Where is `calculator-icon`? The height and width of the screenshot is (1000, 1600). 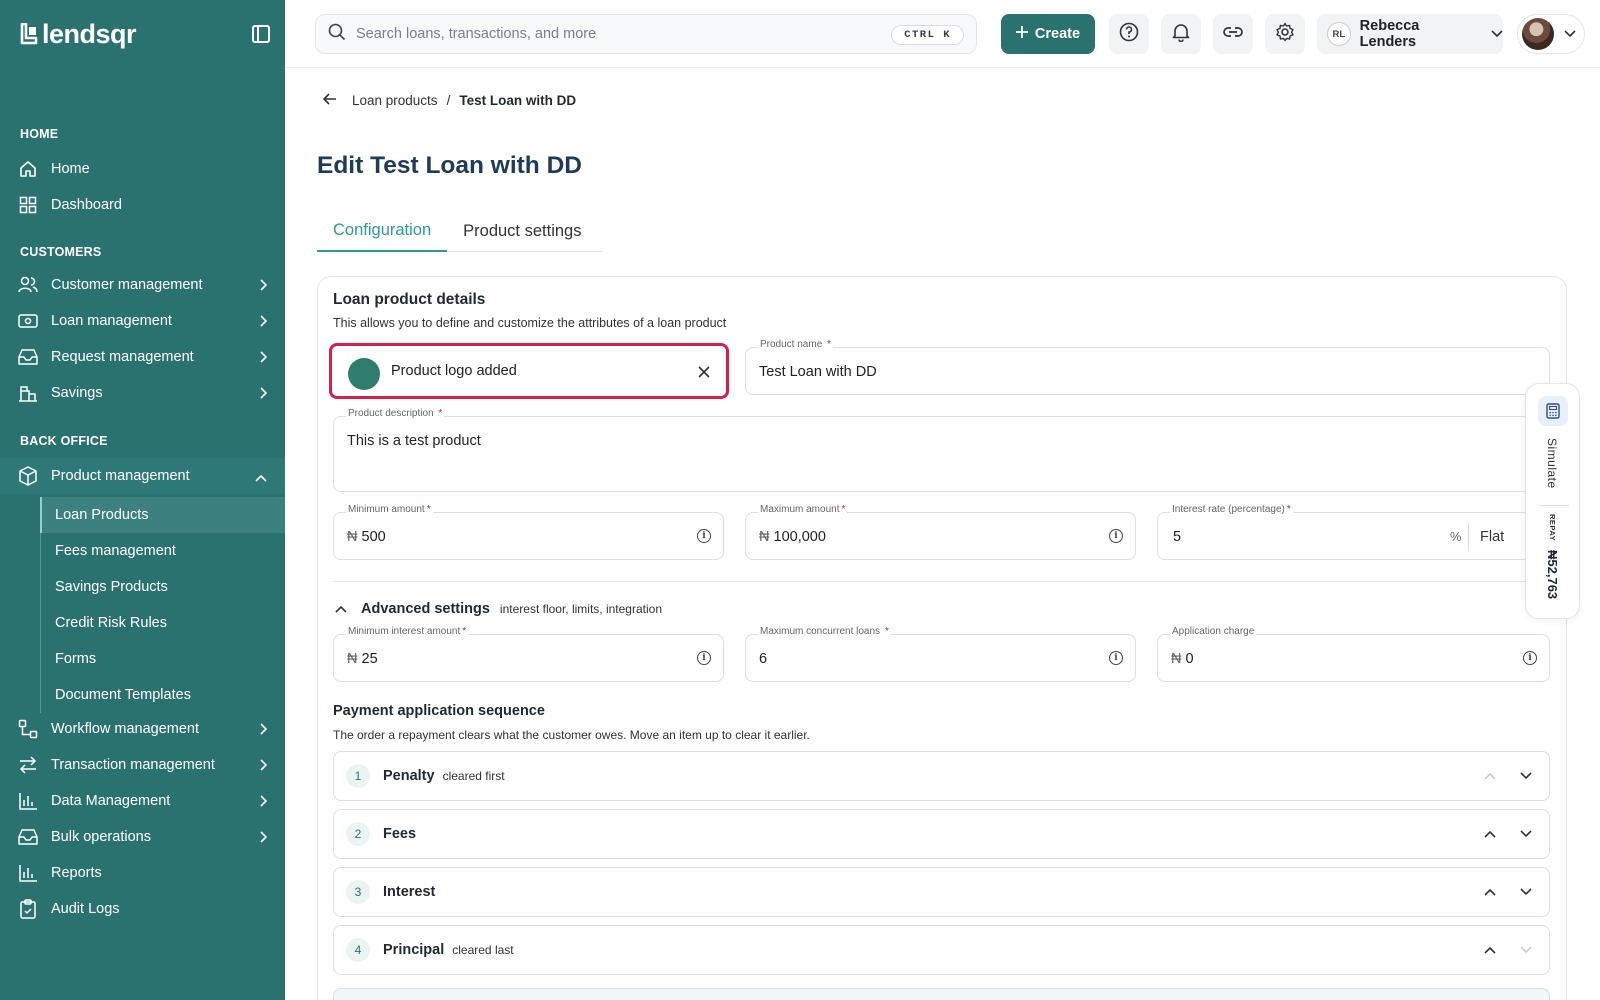 calculator-icon is located at coordinates (1553, 411).